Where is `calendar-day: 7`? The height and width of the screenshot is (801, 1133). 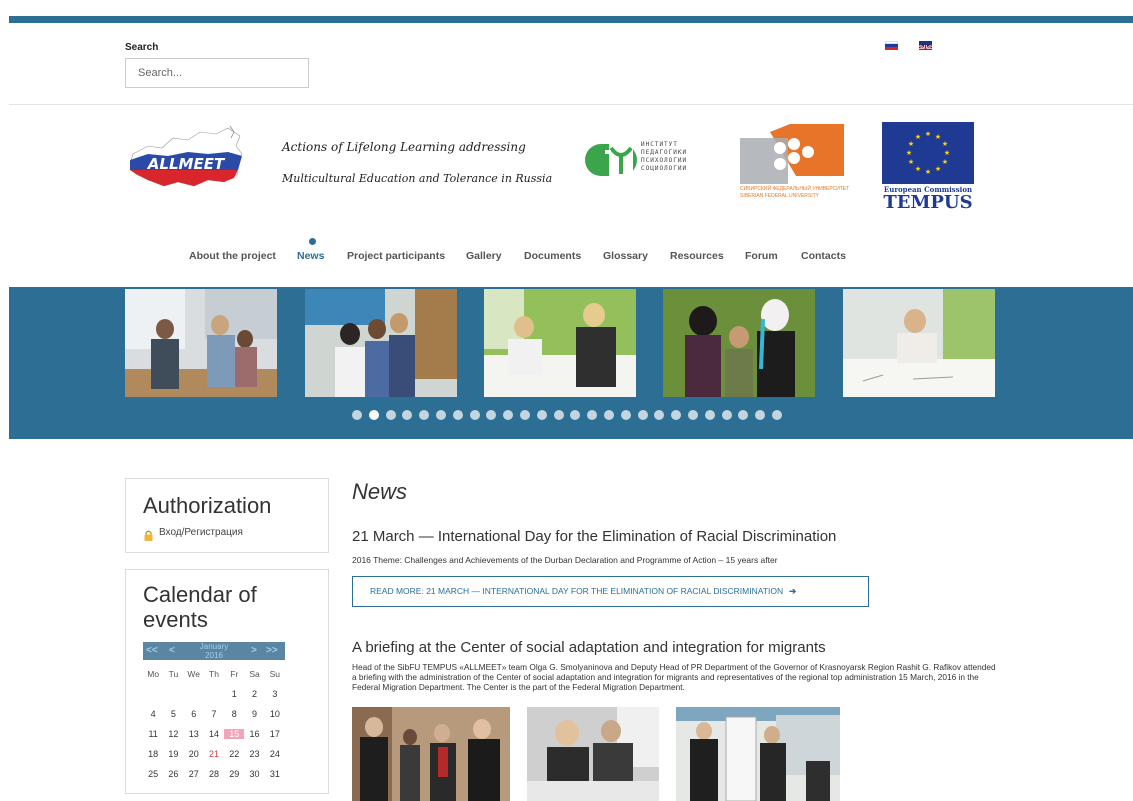 calendar-day: 7 is located at coordinates (214, 714).